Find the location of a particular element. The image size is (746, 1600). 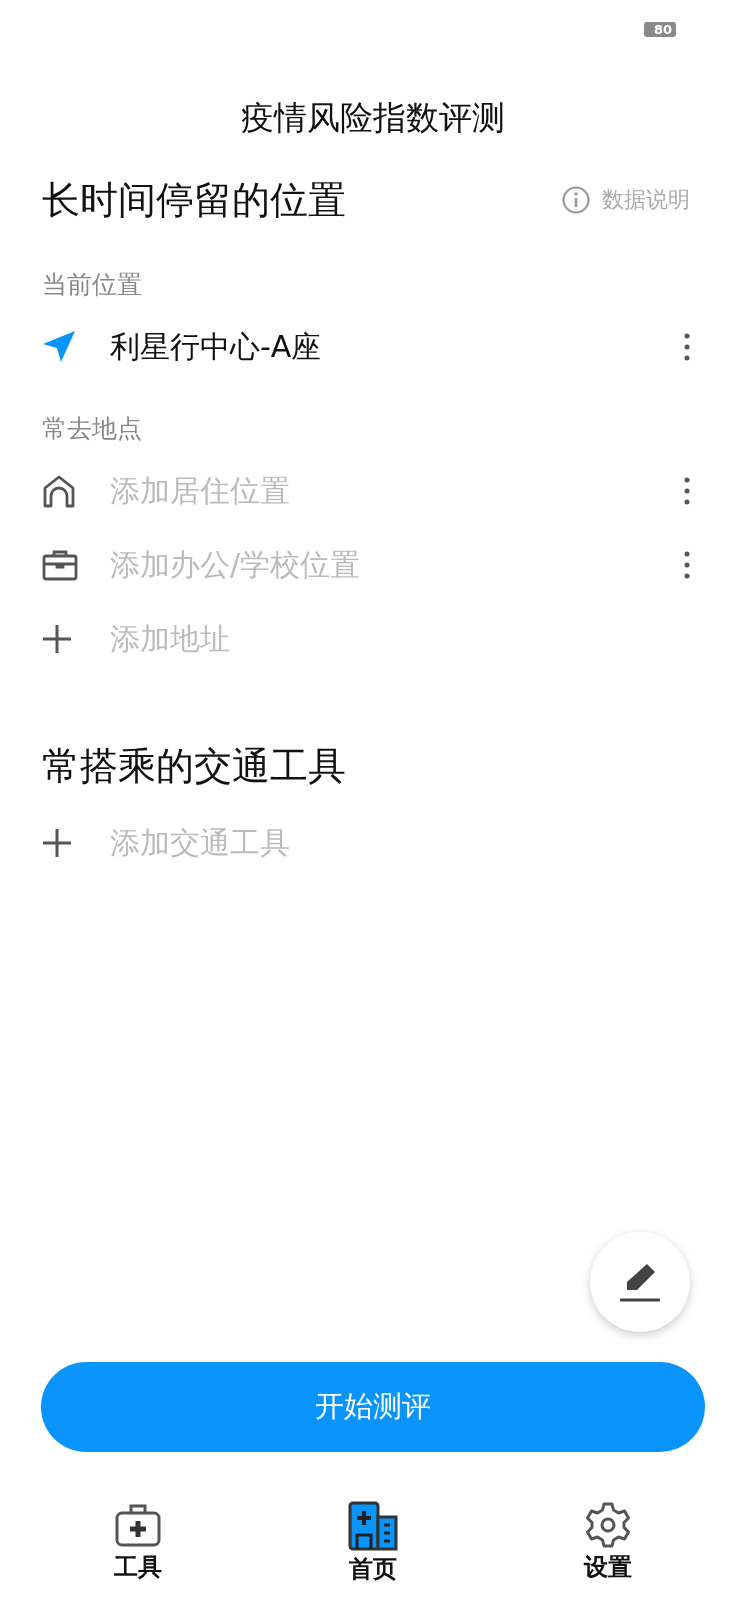

briefcase-icon is located at coordinates (60, 565).